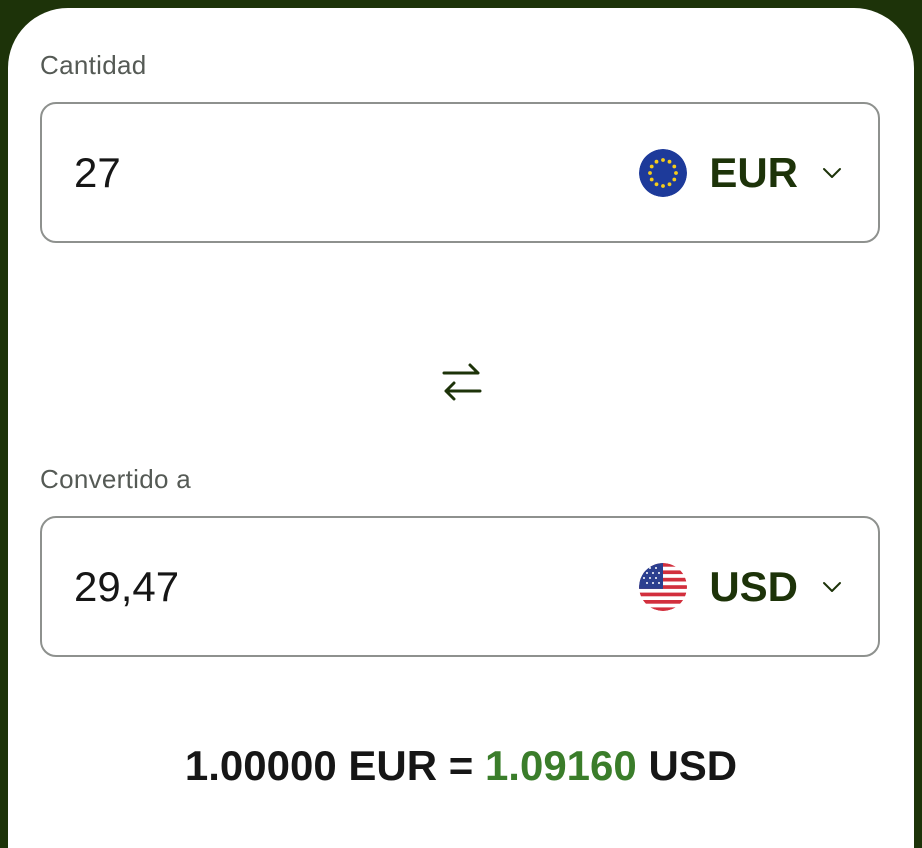  Describe the element at coordinates (93, 65) in the screenshot. I see `amount-label: Cantidad` at that location.